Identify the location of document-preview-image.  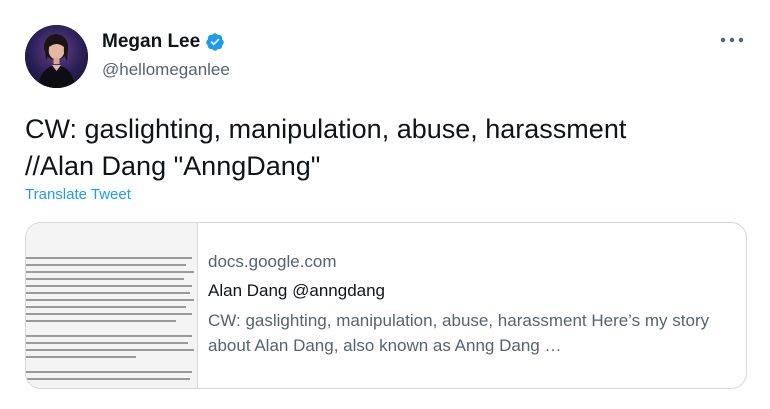
(111, 305).